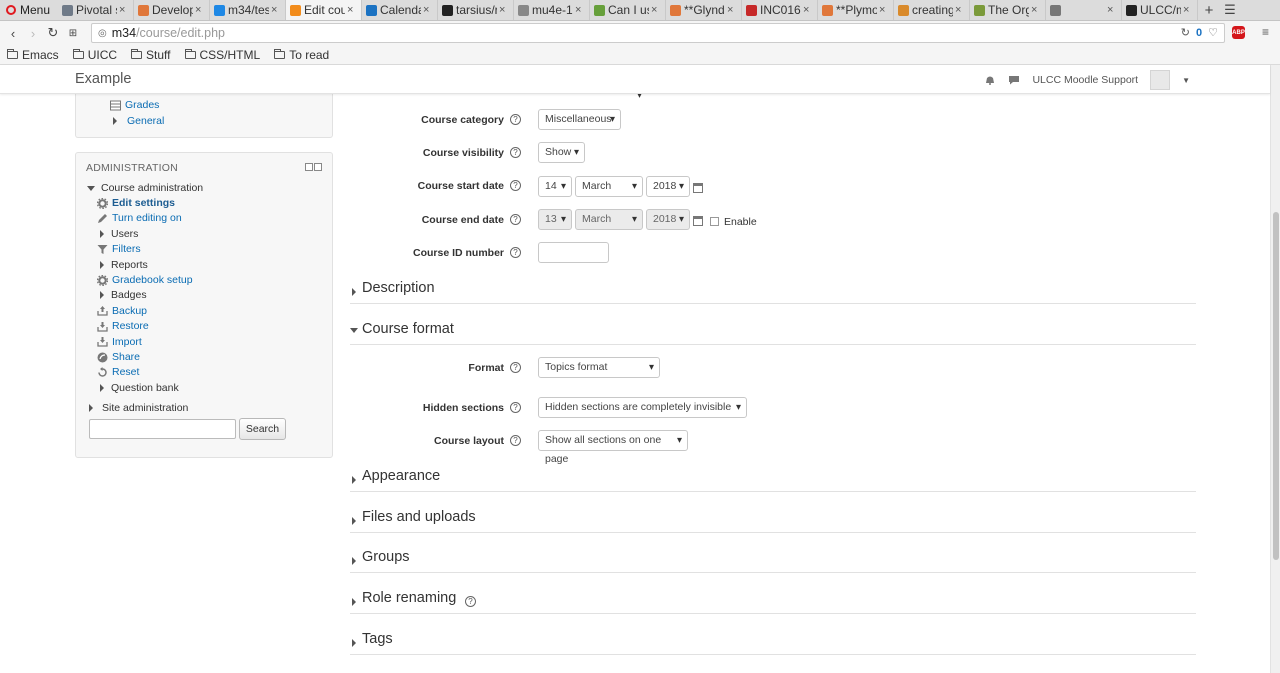  What do you see at coordinates (96, 10) in the screenshot?
I see `browser-tab: Pivotal s ×` at bounding box center [96, 10].